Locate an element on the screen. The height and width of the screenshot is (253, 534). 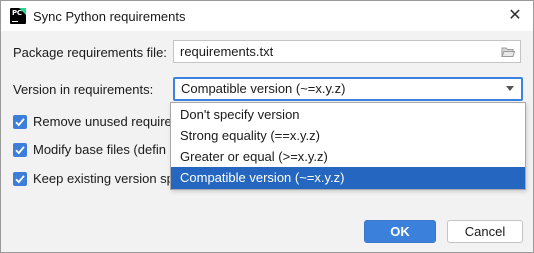
dropdown-option-compatible: Compatible version (~=x.y.z) is located at coordinates (348, 178).